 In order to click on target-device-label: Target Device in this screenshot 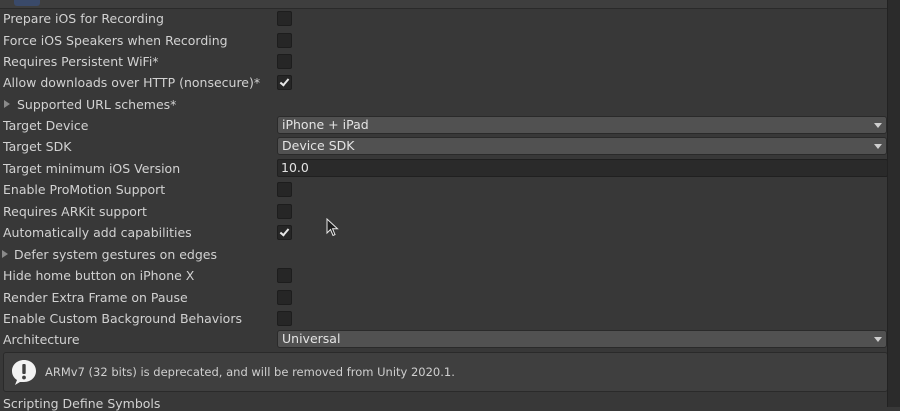, I will do `click(46, 125)`.